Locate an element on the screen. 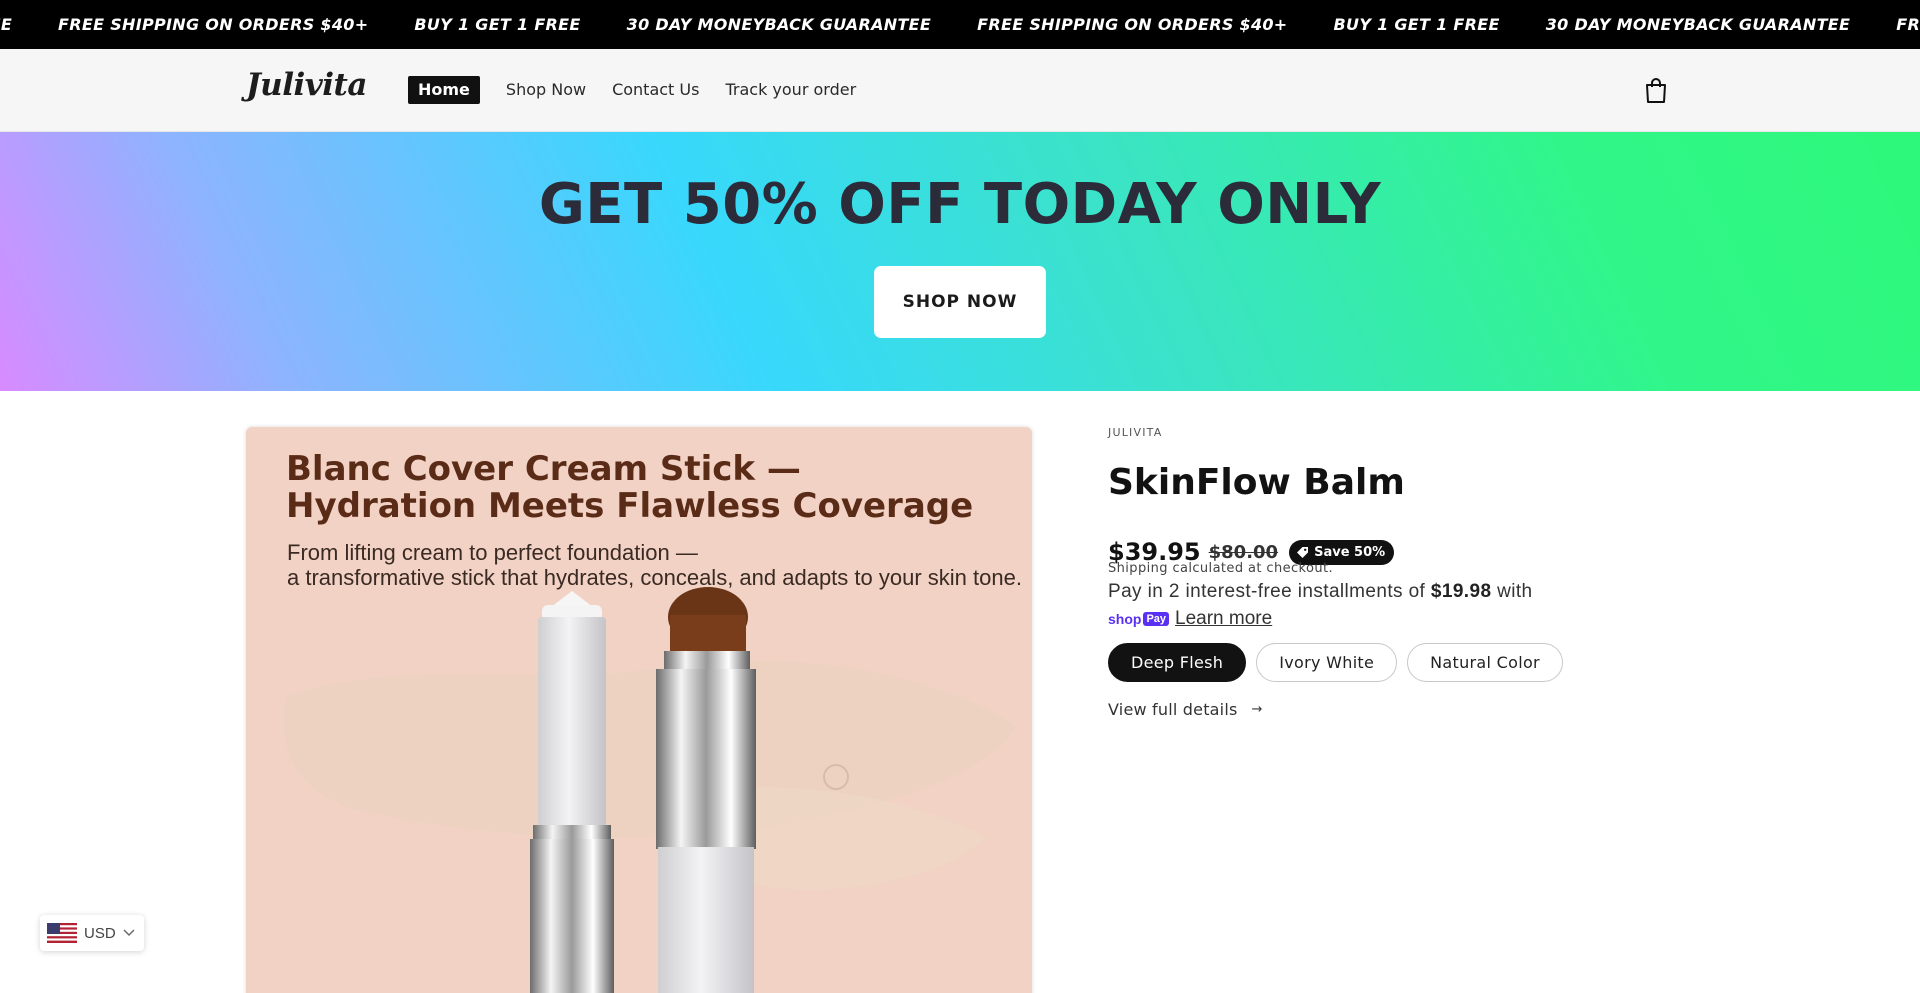  variant-deep-flesh: Deep Flesh is located at coordinates (1177, 662).